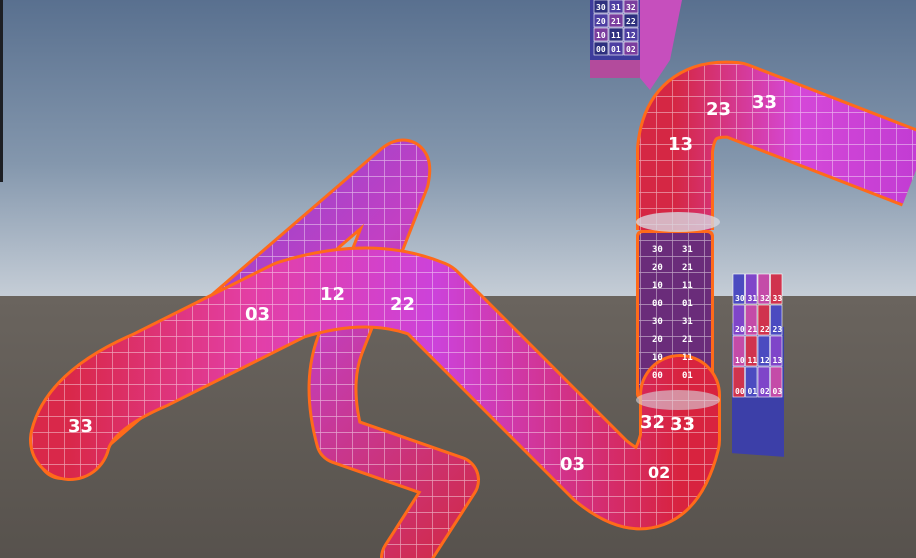 The image size is (916, 558). Describe the element at coordinates (778, 298) in the screenshot. I see `grid-cell-label: 33` at that location.